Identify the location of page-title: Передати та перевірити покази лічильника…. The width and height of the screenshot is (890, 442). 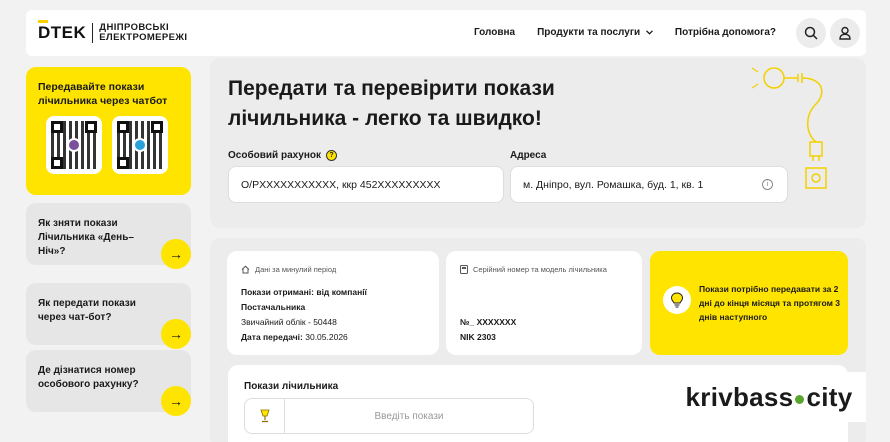
(391, 103).